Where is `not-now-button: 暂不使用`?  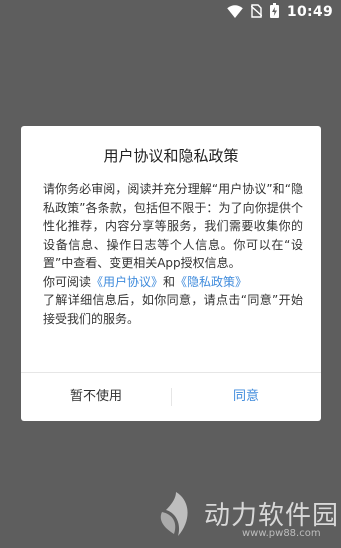
not-now-button: 暂不使用 is located at coordinates (96, 397).